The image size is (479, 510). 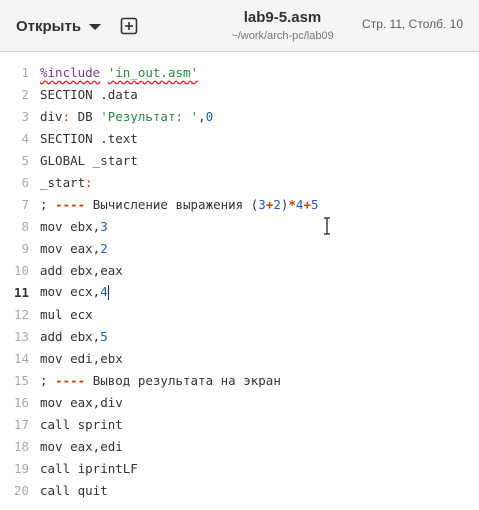 What do you see at coordinates (70, 72) in the screenshot?
I see `code-token: %include` at bounding box center [70, 72].